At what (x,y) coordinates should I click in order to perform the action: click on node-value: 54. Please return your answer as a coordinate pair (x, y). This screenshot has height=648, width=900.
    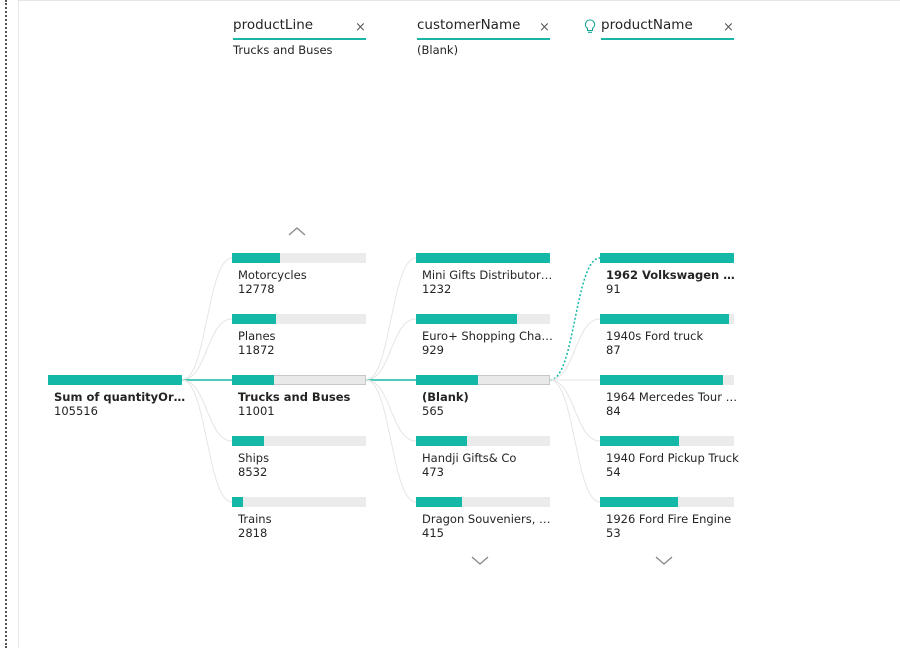
    Looking at the image, I should click on (613, 472).